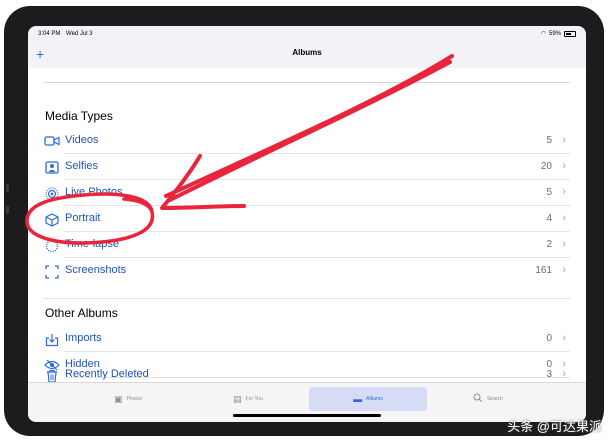  I want to click on search-icon, so click(478, 399).